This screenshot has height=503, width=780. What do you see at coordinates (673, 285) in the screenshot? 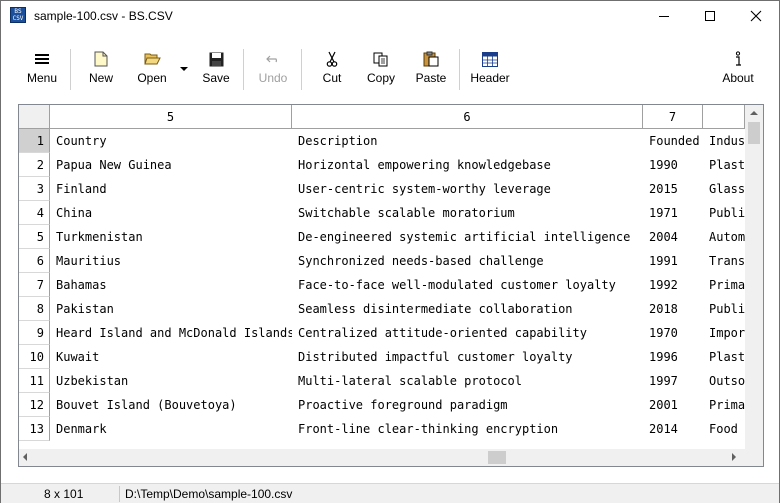
I see `grid-cell: 1992` at bounding box center [673, 285].